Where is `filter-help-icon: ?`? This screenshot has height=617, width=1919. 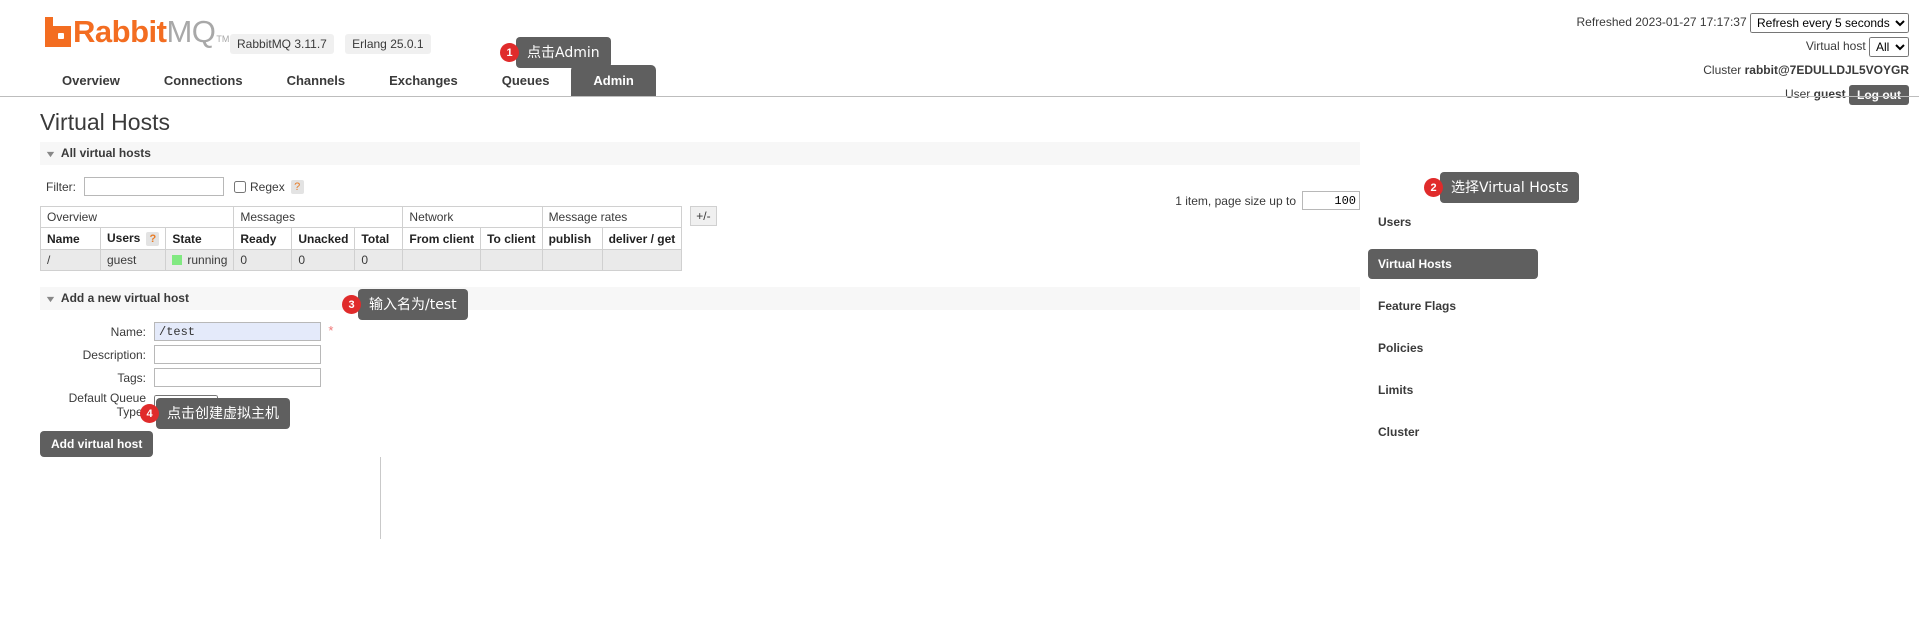 filter-help-icon: ? is located at coordinates (297, 186).